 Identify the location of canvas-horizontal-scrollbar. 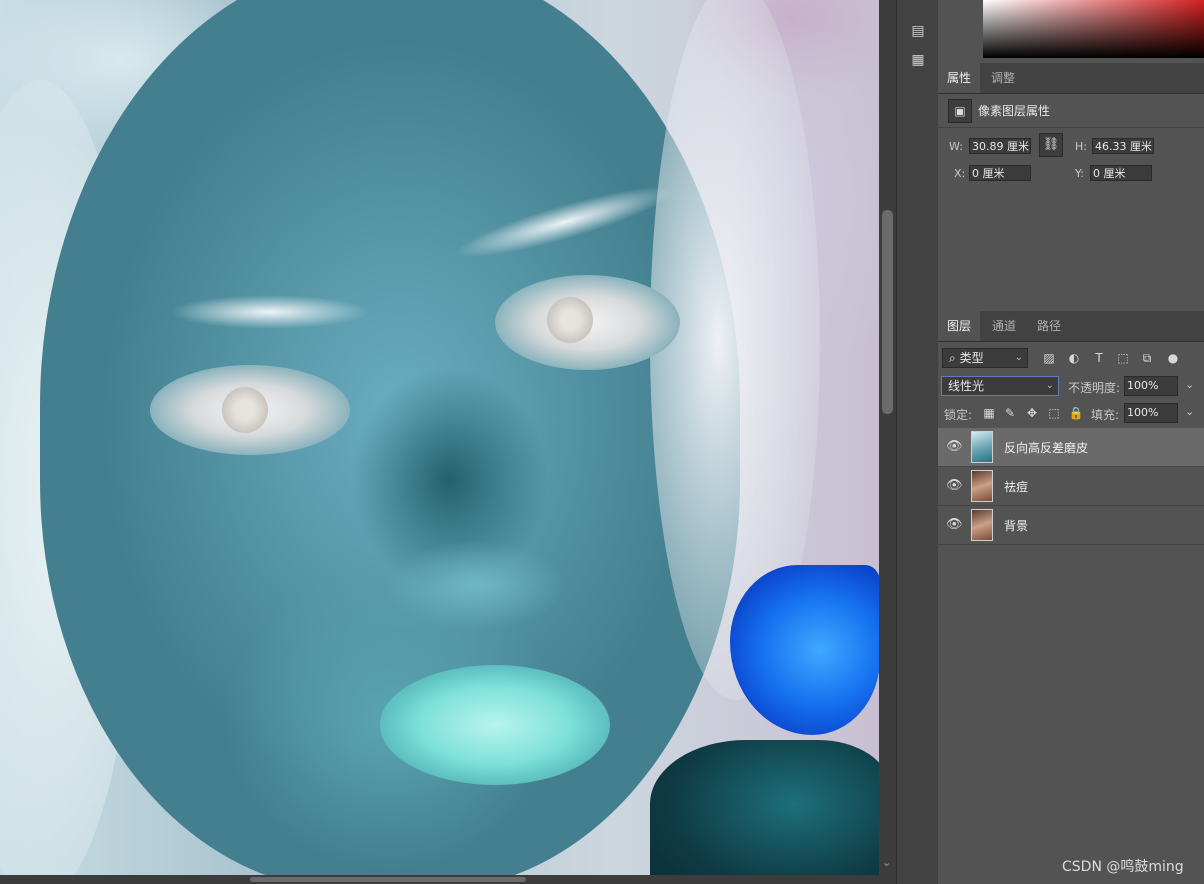
(448, 879).